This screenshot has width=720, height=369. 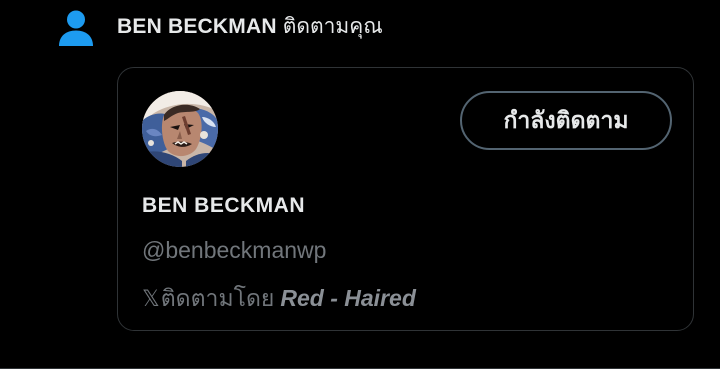 What do you see at coordinates (151, 299) in the screenshot?
I see `x-logo-icon: 𝕏` at bounding box center [151, 299].